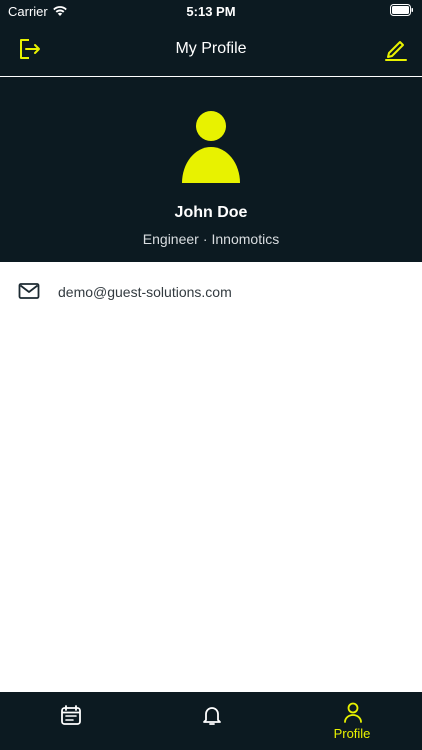  I want to click on tab-notifications, so click(211, 721).